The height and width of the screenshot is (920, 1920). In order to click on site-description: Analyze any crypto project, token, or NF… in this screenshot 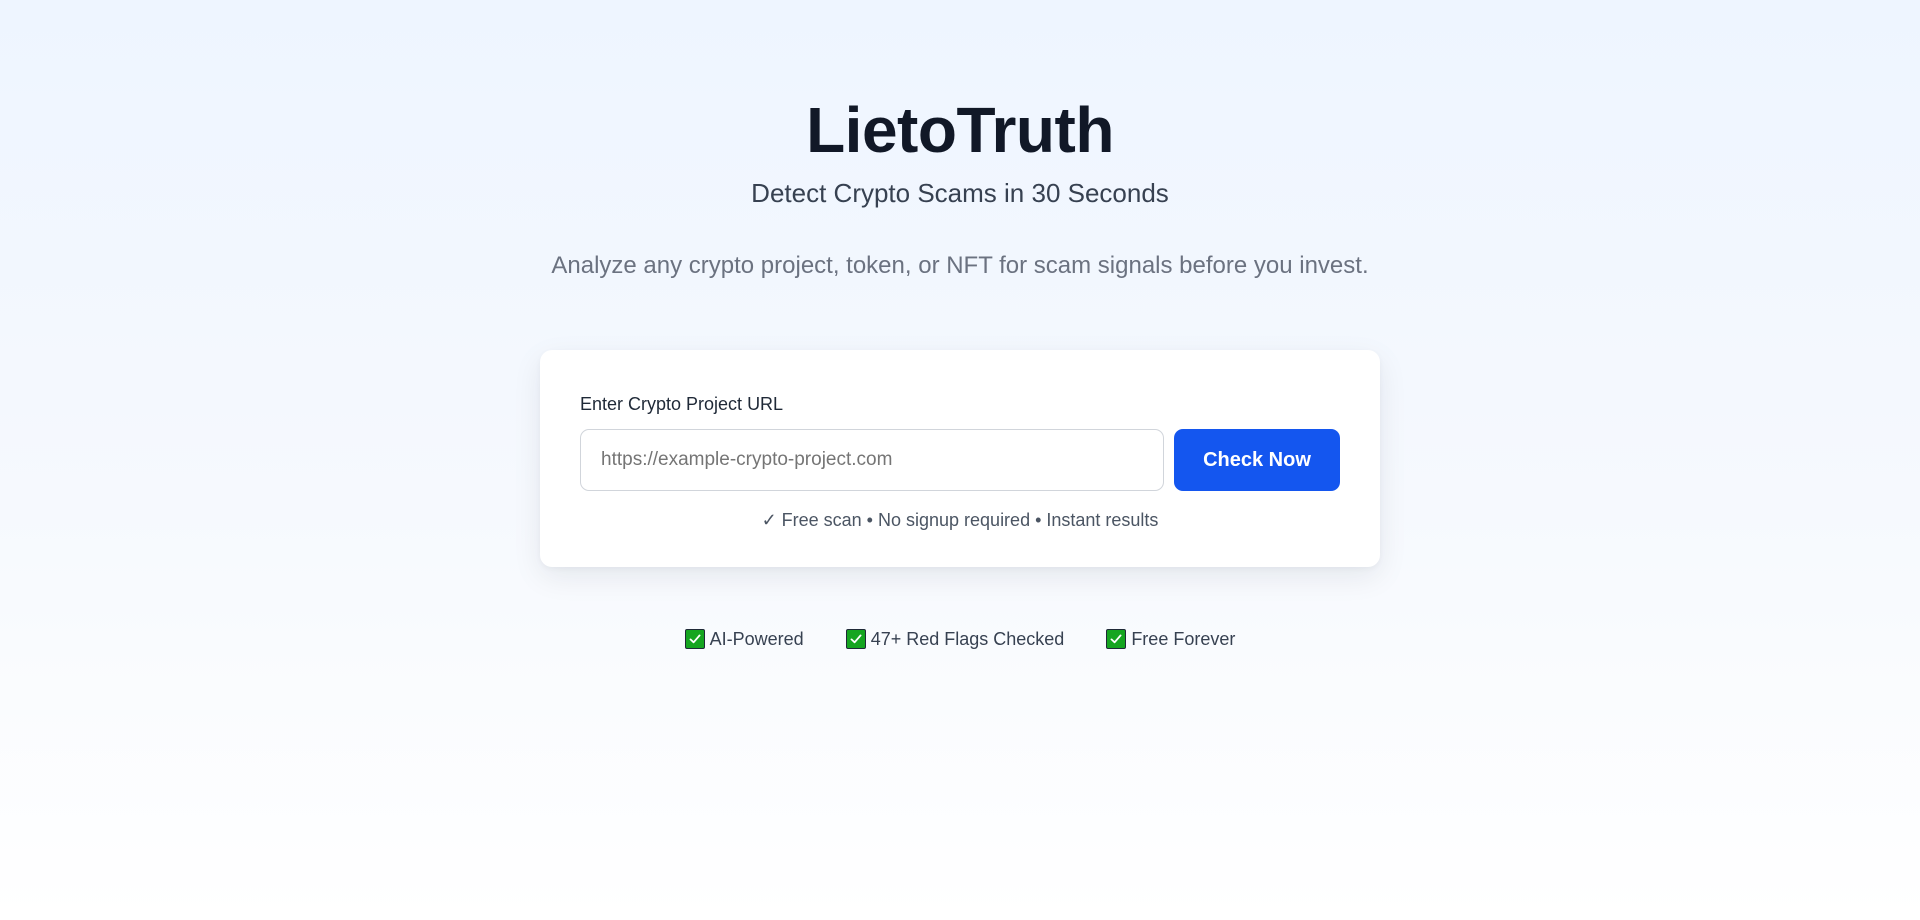, I will do `click(960, 265)`.